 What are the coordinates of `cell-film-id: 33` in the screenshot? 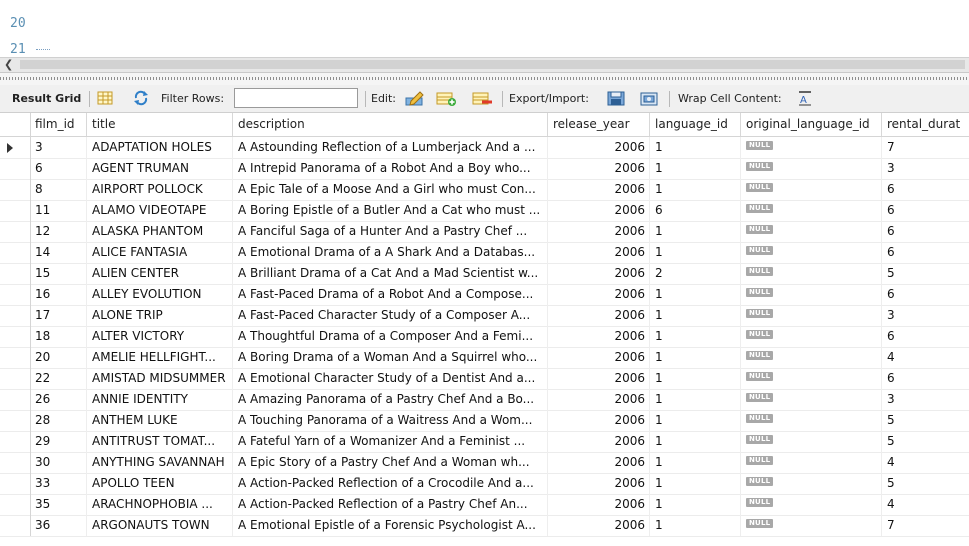 It's located at (58, 483).